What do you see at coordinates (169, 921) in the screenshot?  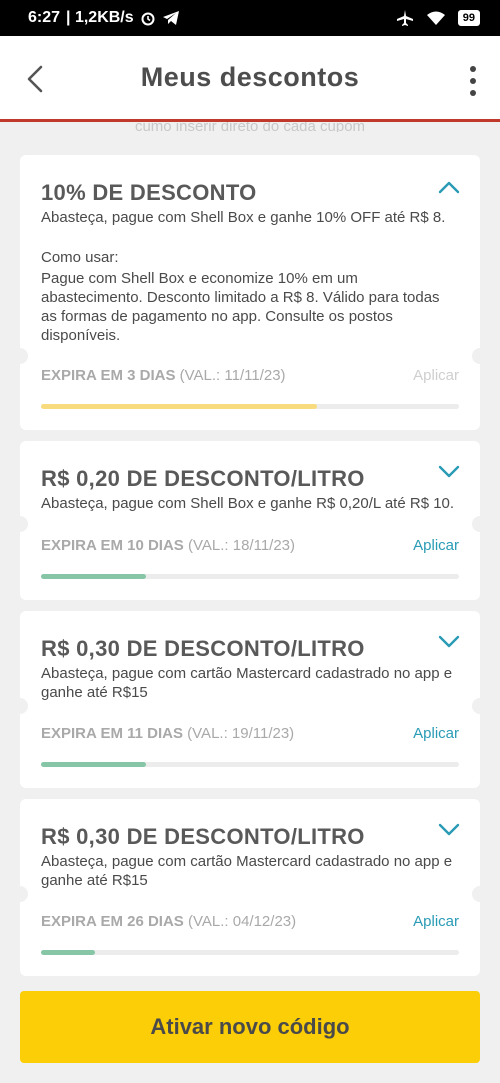 I see `expiry-text: EXPIRA EM 26 DIAS (VAL.: 04/12/23)` at bounding box center [169, 921].